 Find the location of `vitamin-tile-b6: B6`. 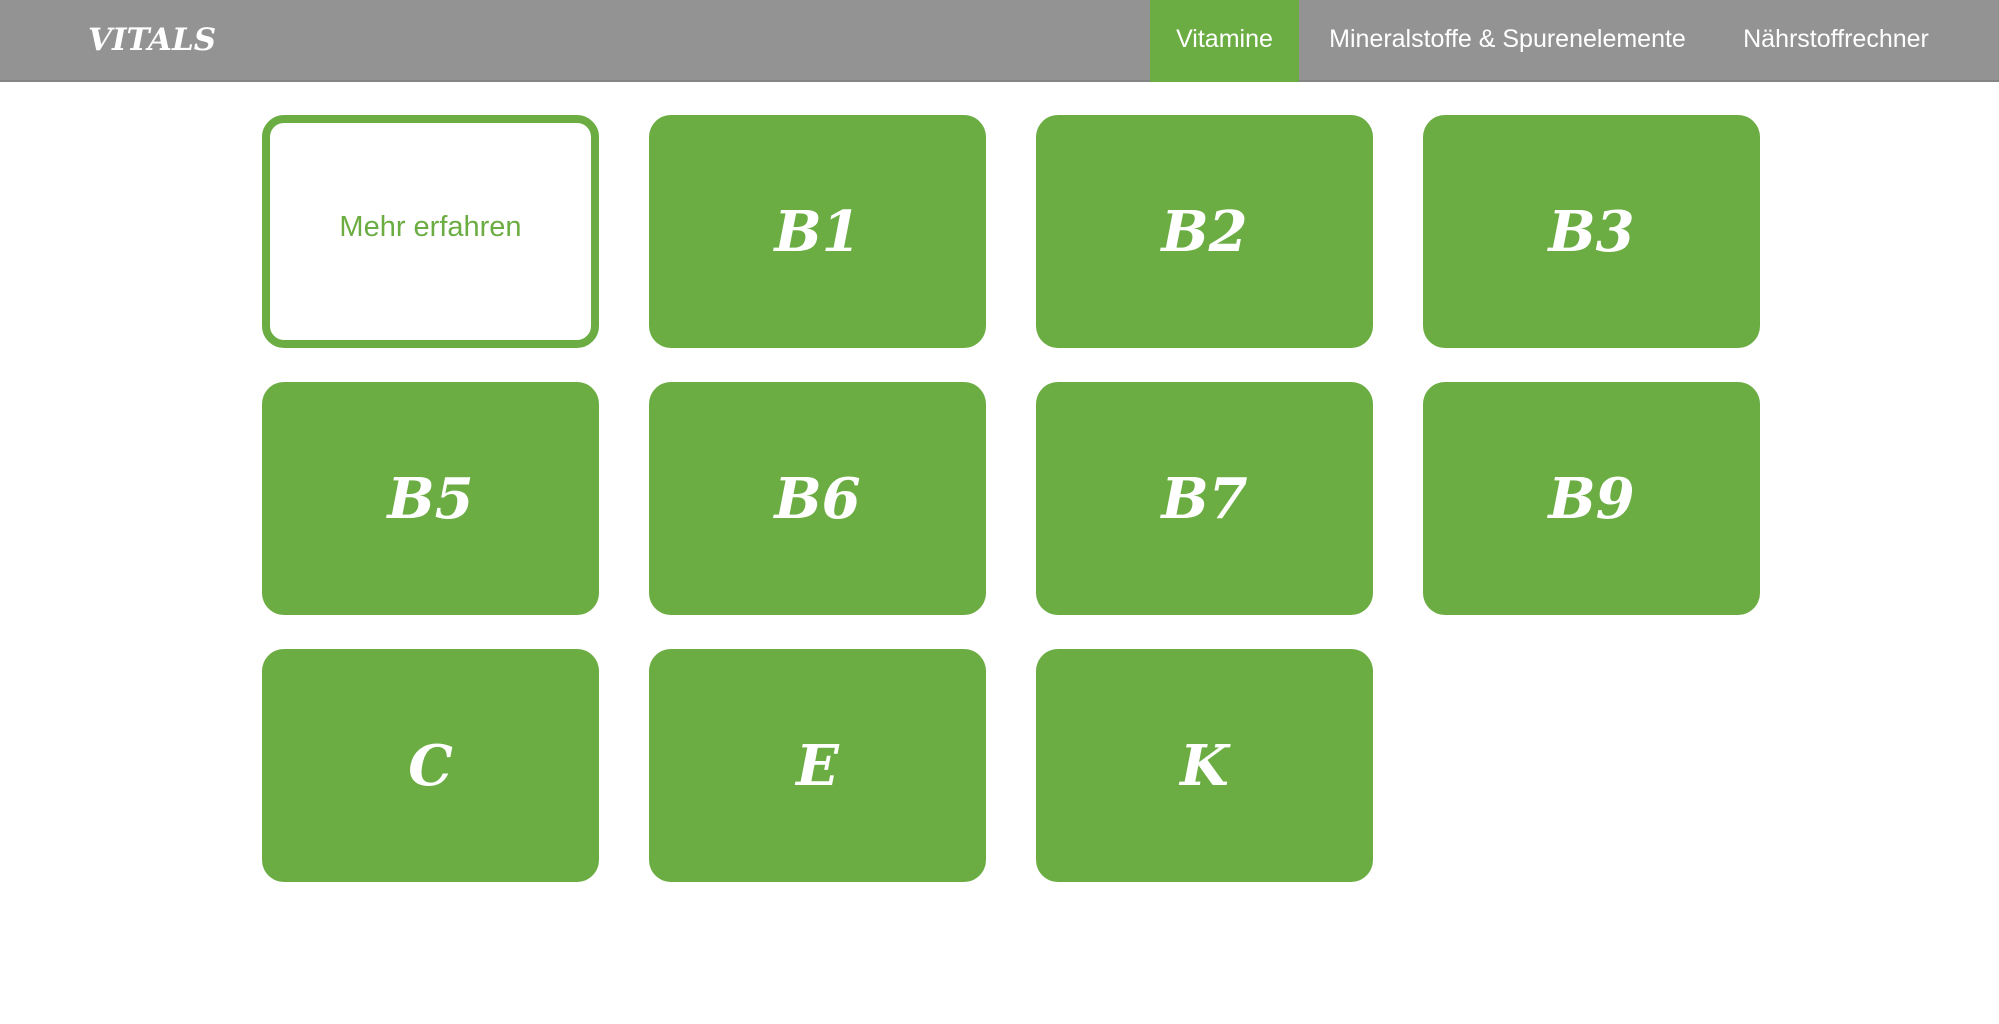

vitamin-tile-b6: B6 is located at coordinates (817, 498).